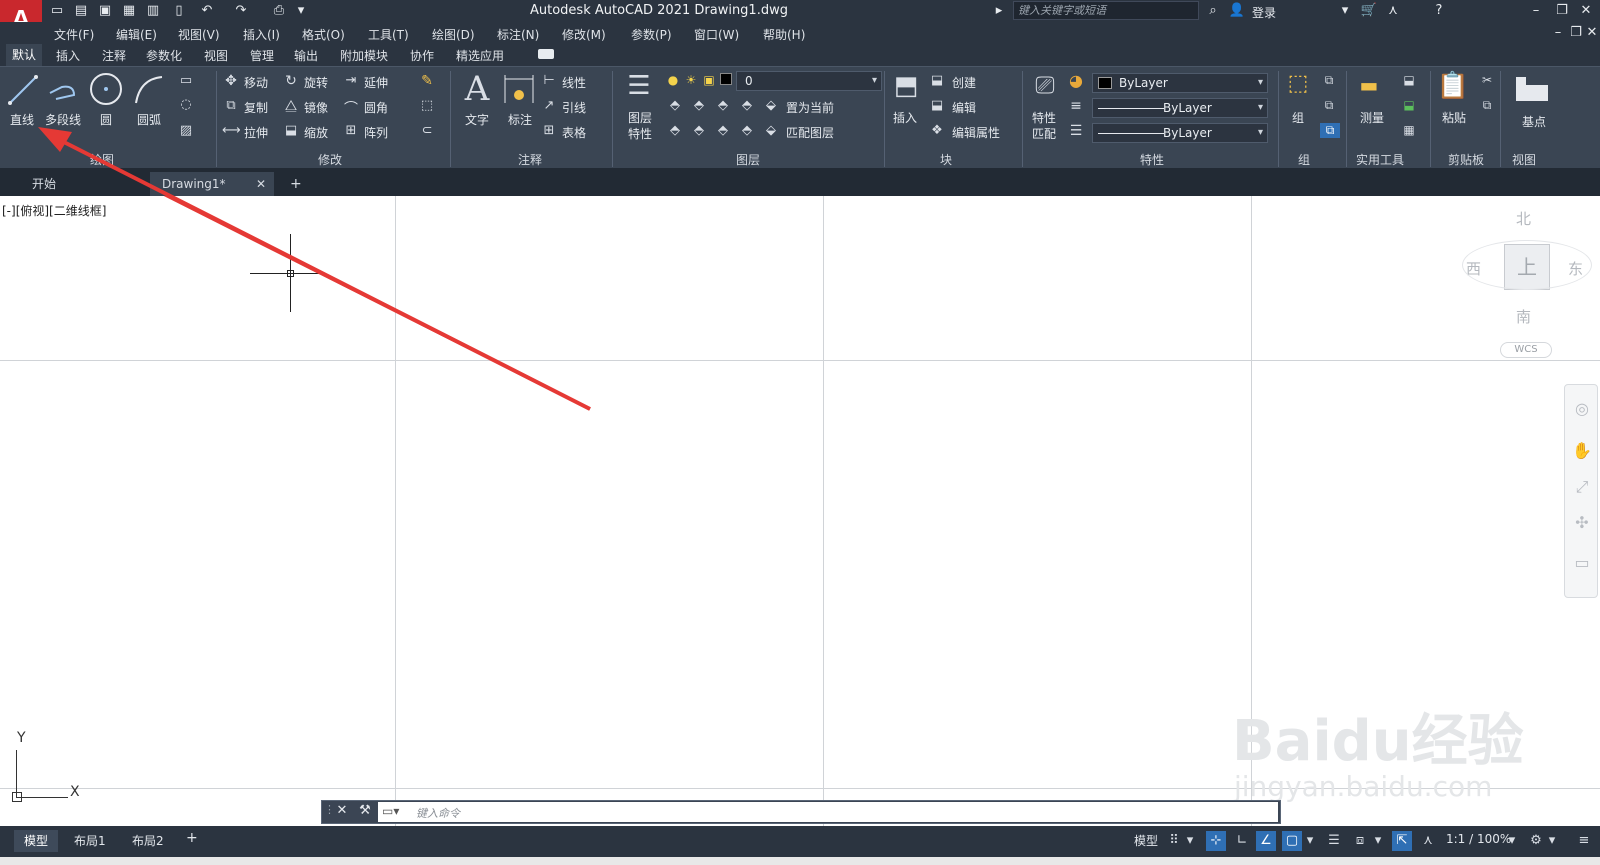 This screenshot has width=1600, height=865. What do you see at coordinates (105, 11) in the screenshot?
I see `save-icon: ▣` at bounding box center [105, 11].